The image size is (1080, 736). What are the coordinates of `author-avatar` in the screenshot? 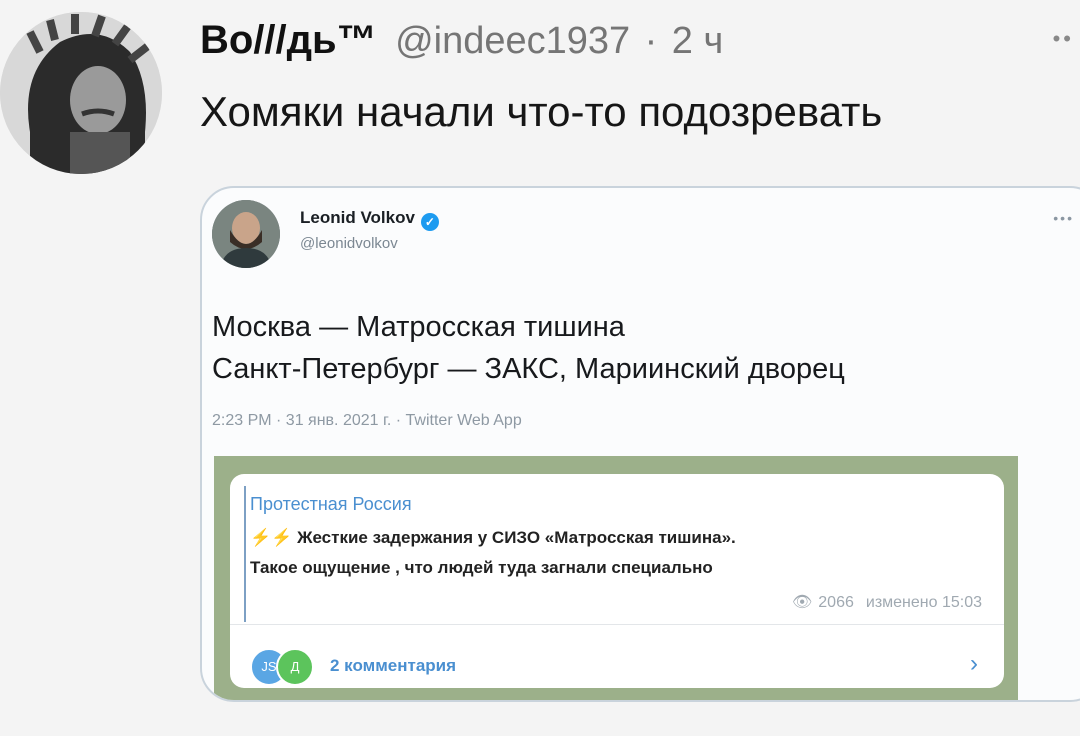 It's located at (81, 93).